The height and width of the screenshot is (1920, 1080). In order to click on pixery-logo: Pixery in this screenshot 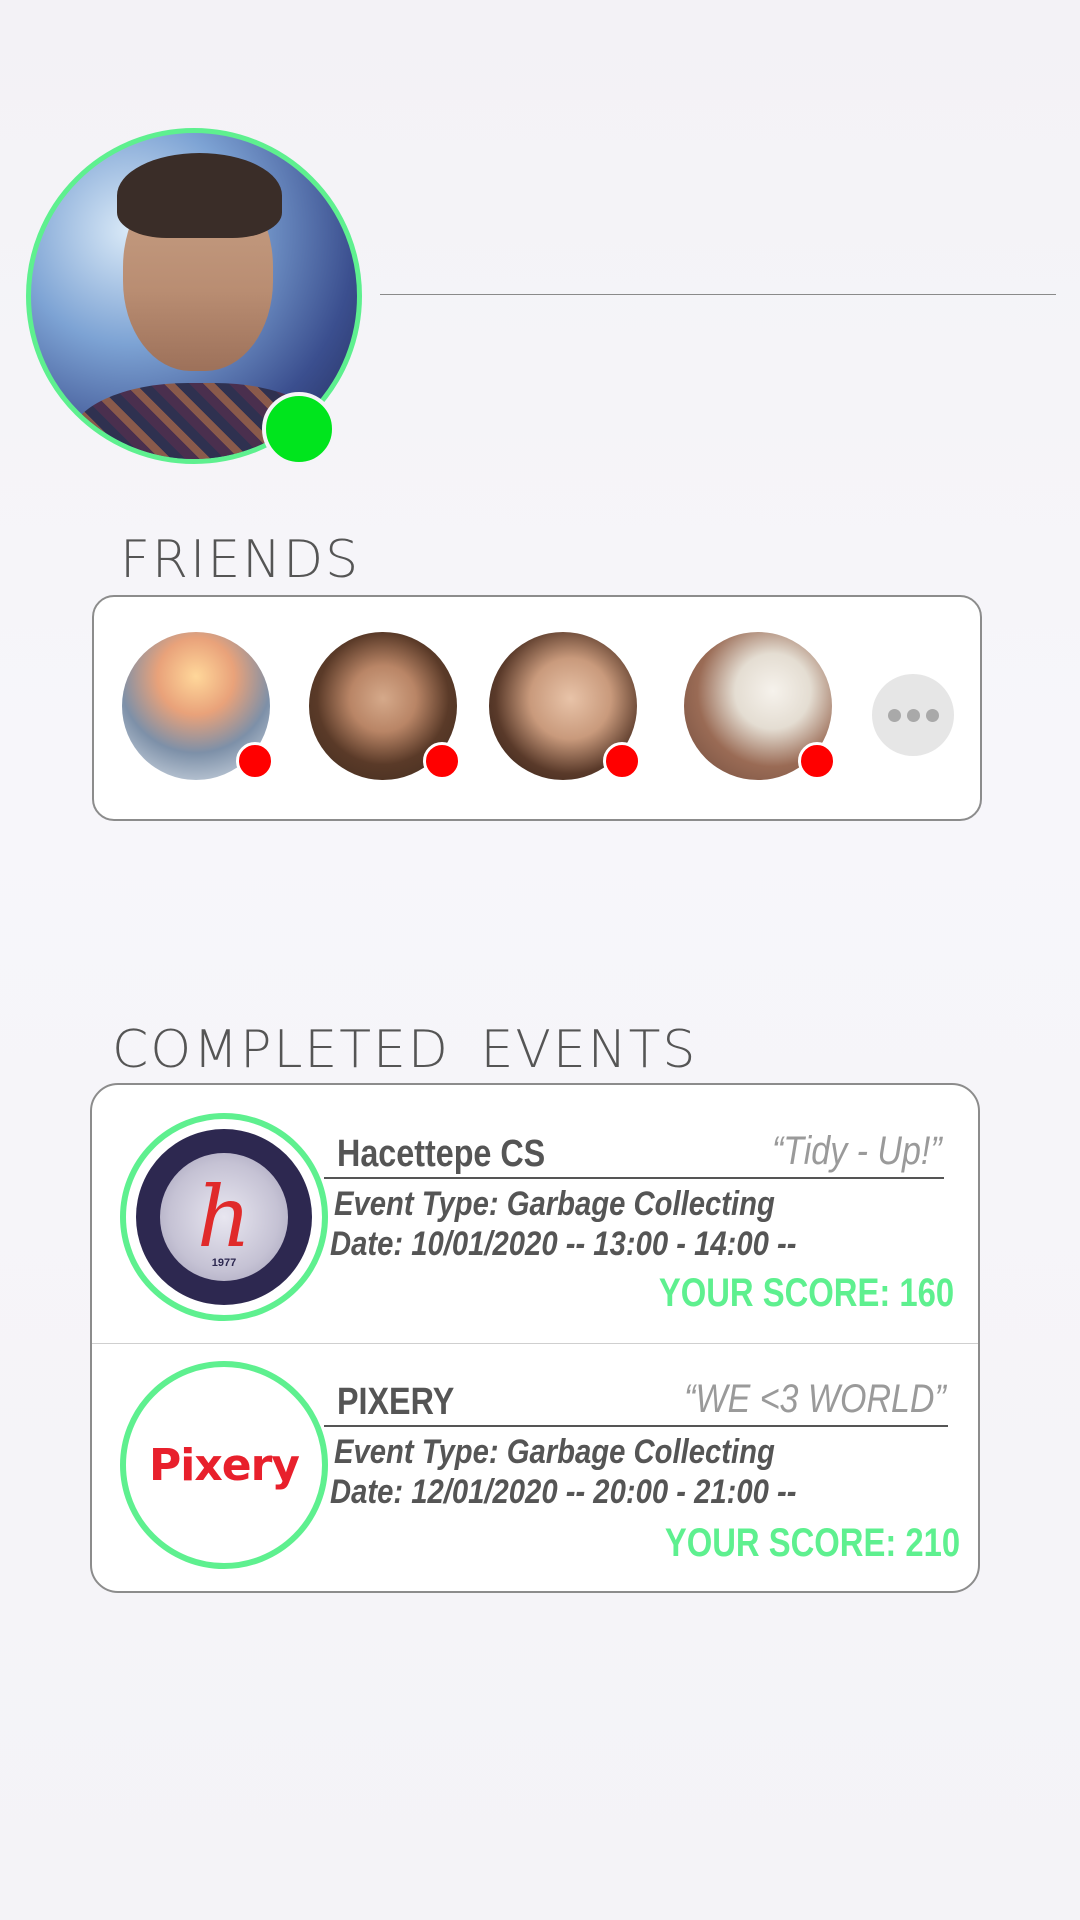, I will do `click(224, 1465)`.